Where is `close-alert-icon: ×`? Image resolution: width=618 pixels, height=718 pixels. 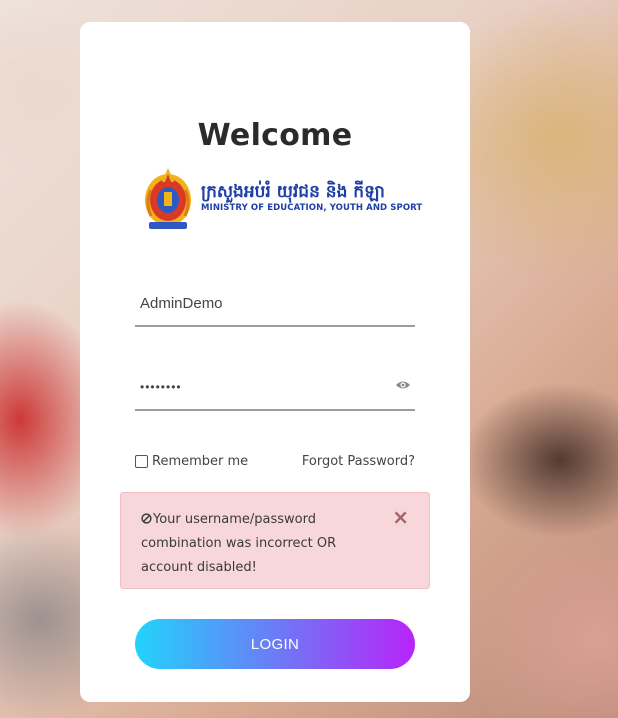 close-alert-icon: × is located at coordinates (400, 517).